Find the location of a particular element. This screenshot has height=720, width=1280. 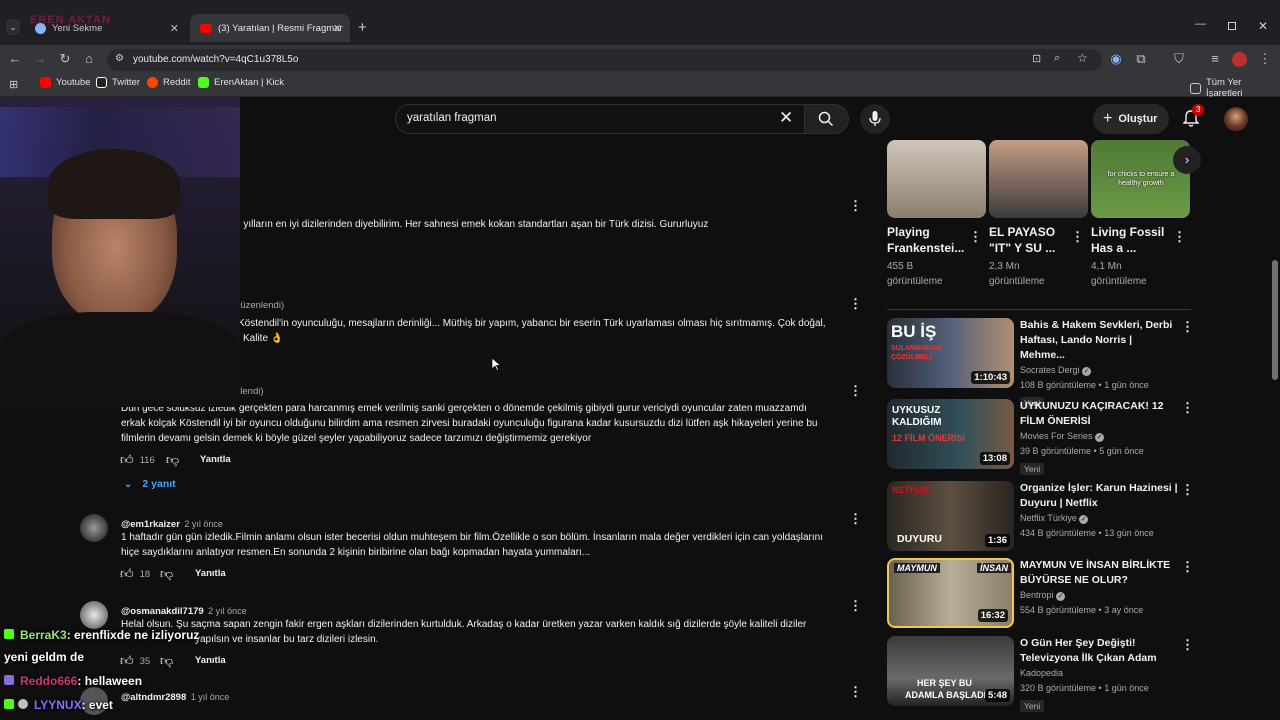

zoom-icon: ⌕ is located at coordinates (1057, 58).